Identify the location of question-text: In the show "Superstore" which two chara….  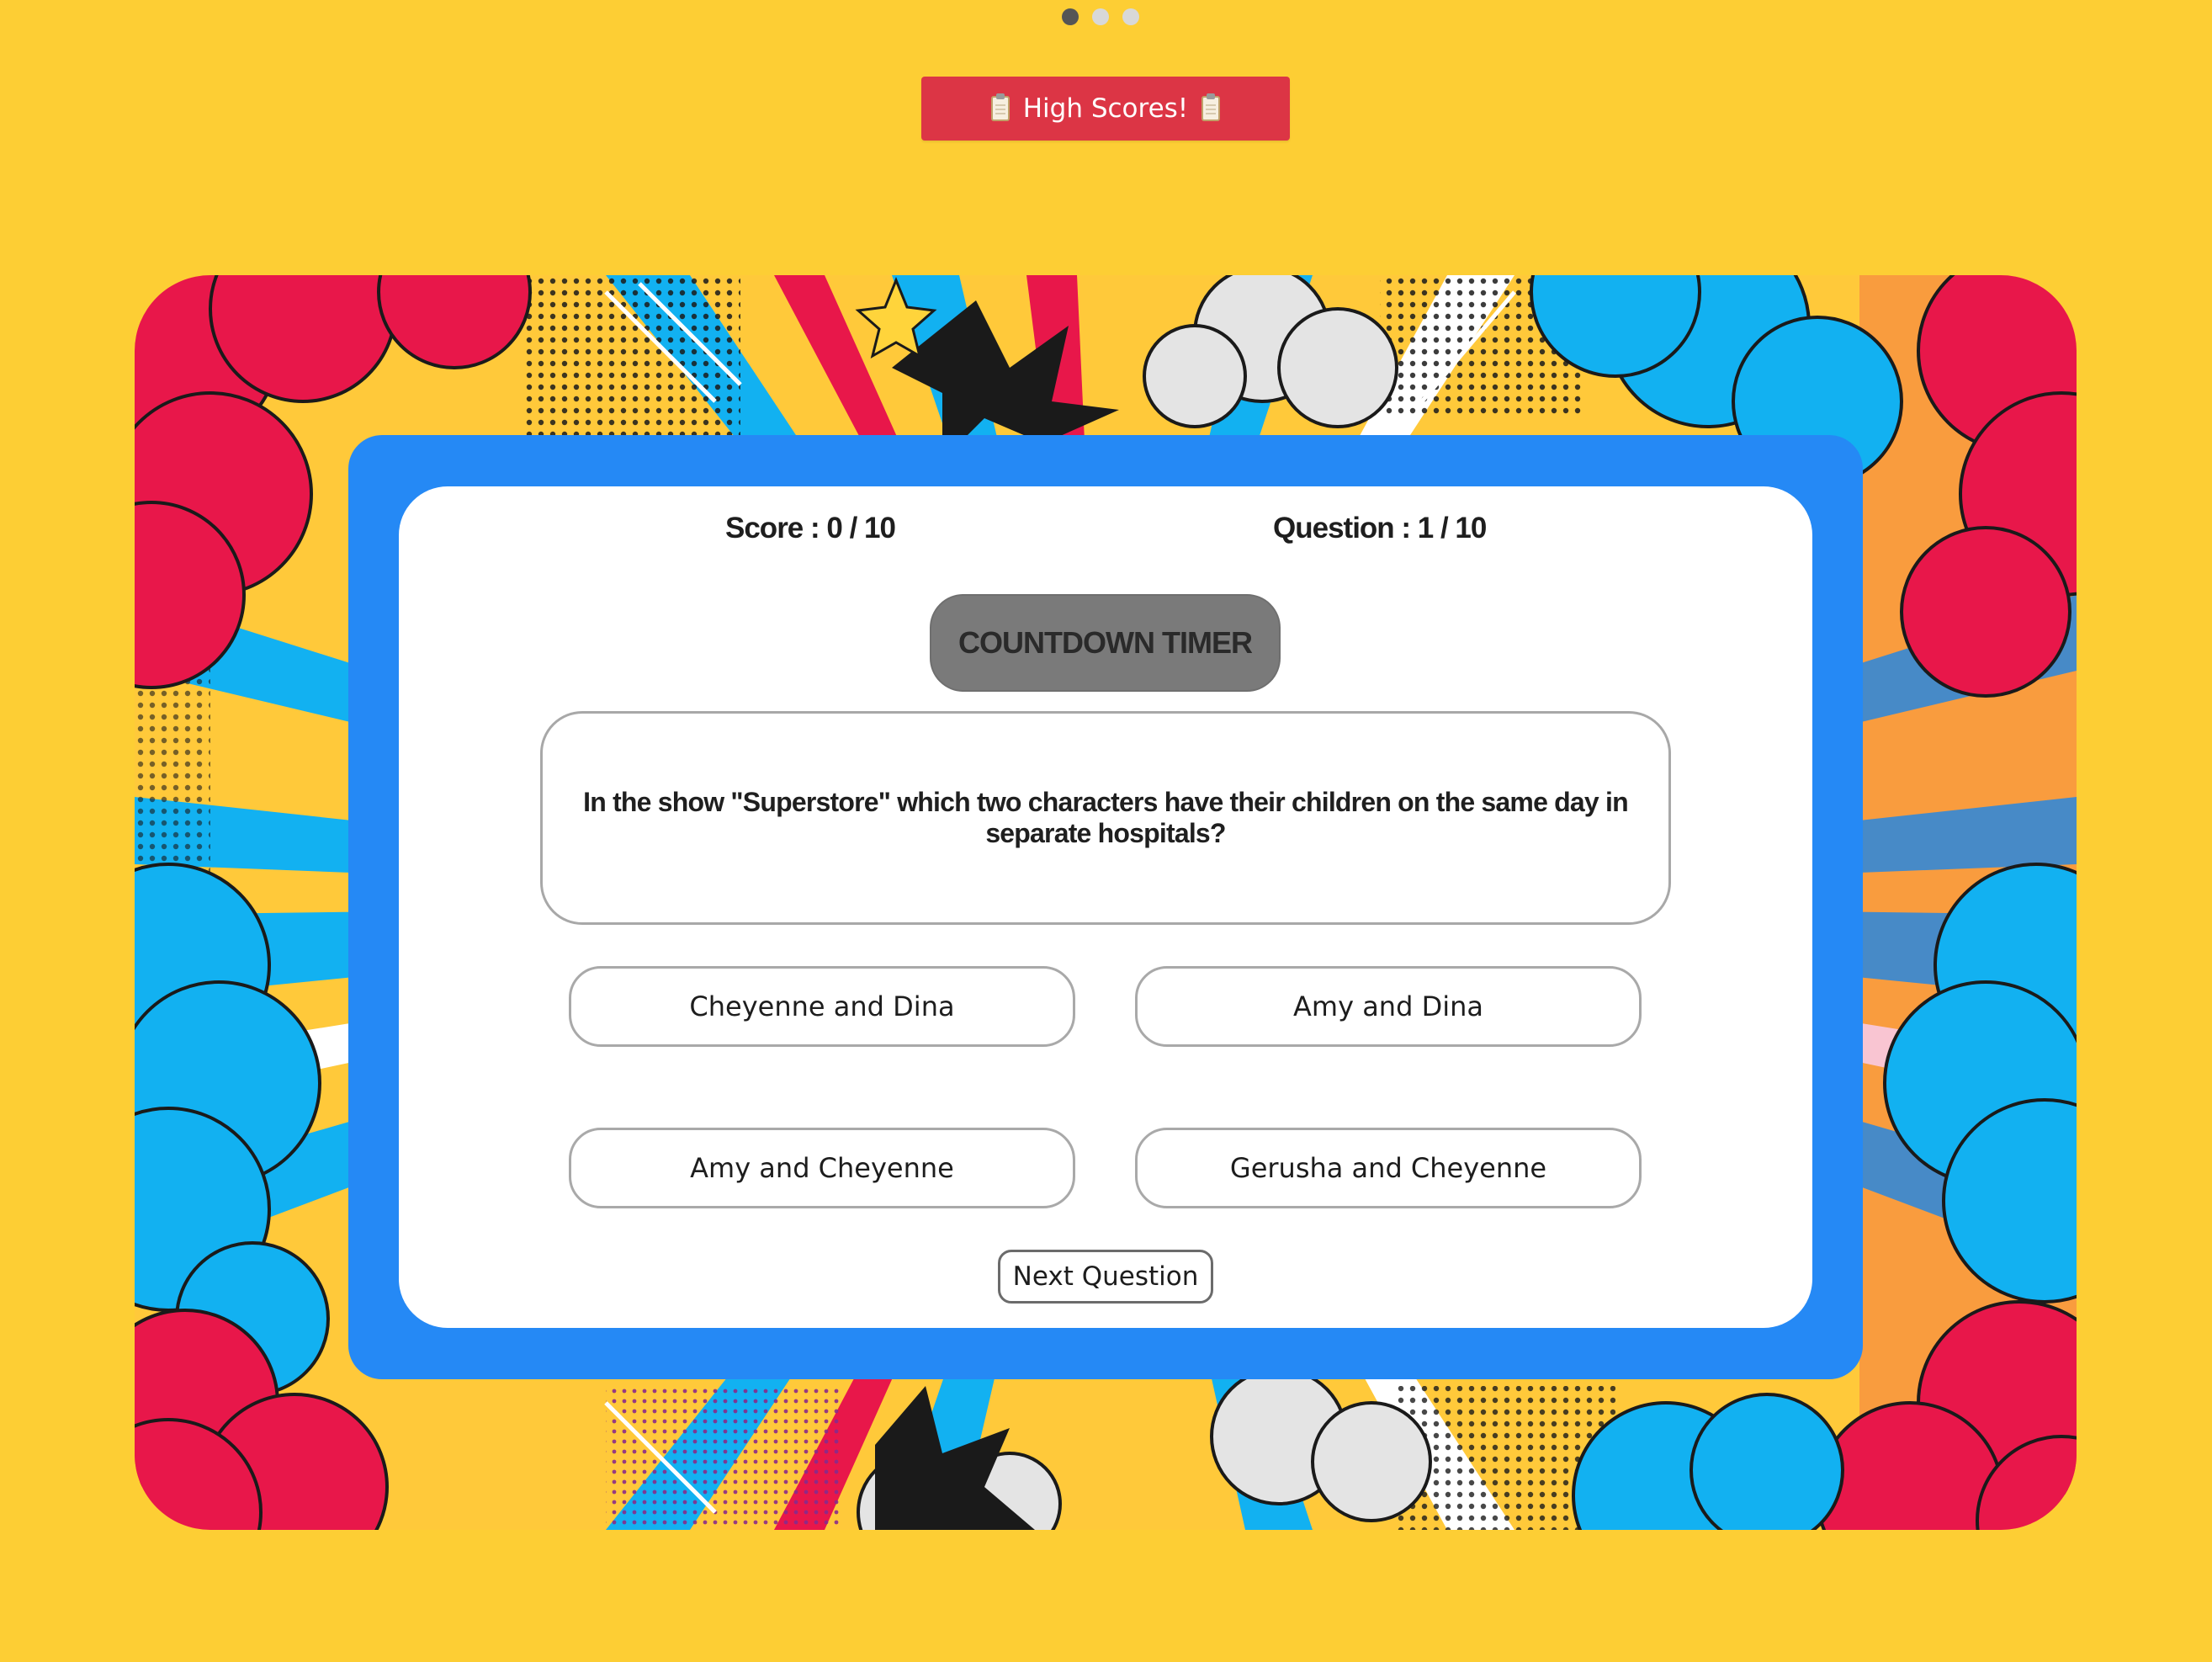
(1106, 817).